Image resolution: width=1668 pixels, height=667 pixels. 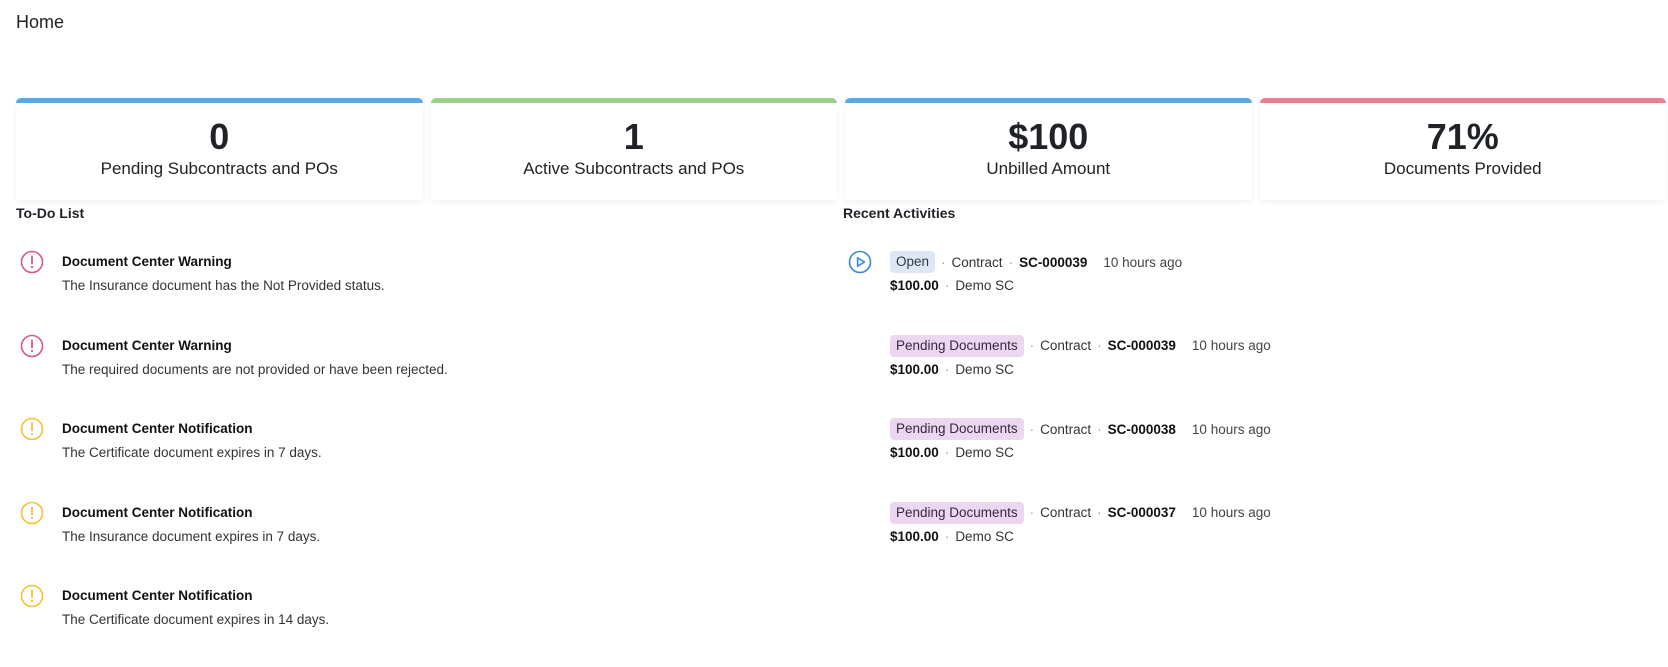 I want to click on todo-section-title: To-Do List, so click(x=50, y=213).